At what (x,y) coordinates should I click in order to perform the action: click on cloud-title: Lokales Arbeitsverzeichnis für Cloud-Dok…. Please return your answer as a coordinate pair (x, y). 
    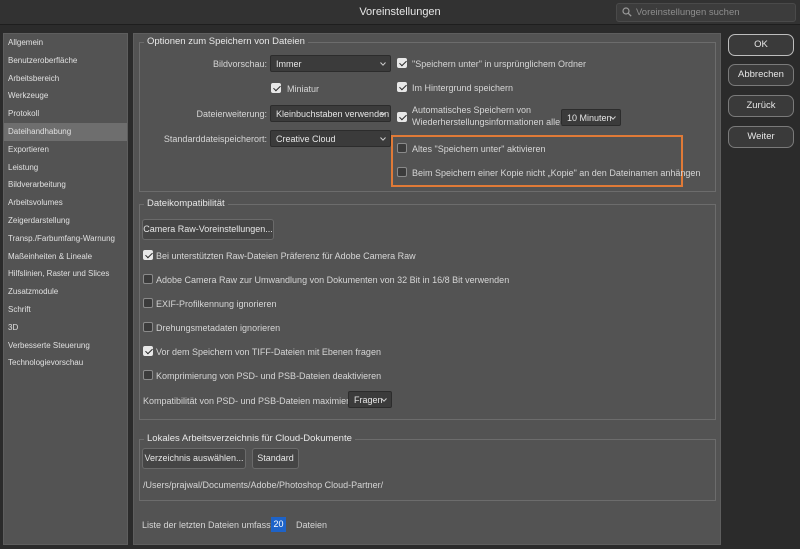
    Looking at the image, I should click on (249, 438).